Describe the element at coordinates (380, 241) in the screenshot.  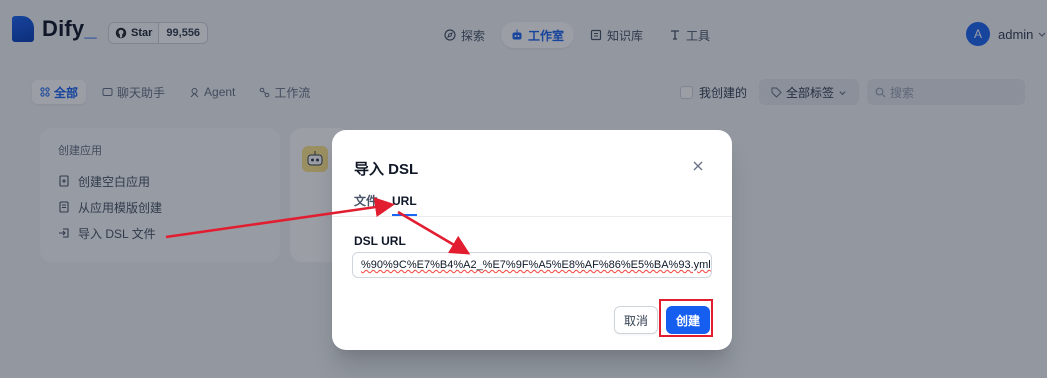
I see `dsl-url-label: DSL URL` at that location.